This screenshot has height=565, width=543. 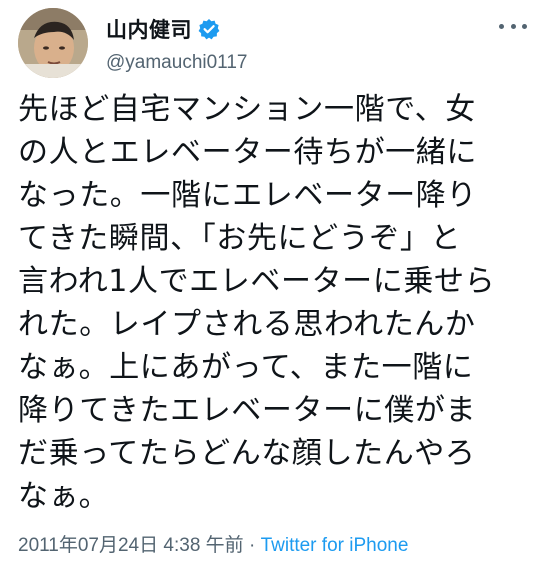 What do you see at coordinates (209, 29) in the screenshot?
I see `verified-badge-icon` at bounding box center [209, 29].